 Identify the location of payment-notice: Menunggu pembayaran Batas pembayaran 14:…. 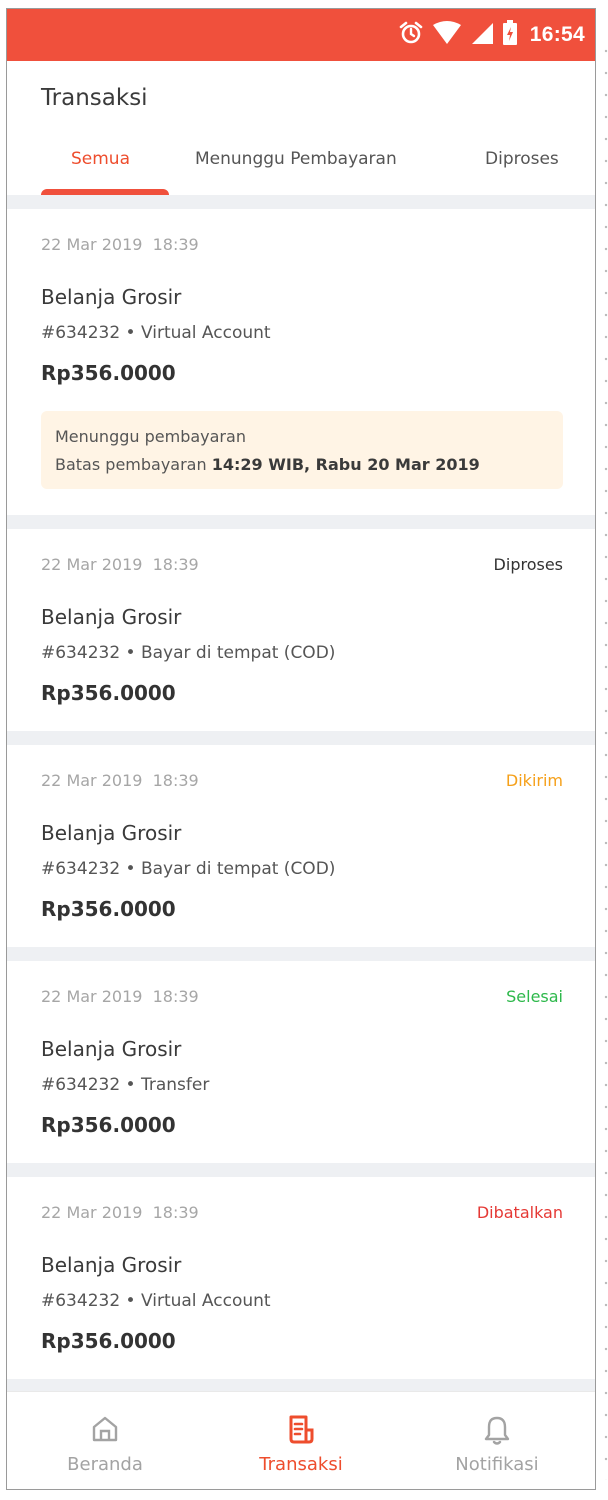
(302, 450).